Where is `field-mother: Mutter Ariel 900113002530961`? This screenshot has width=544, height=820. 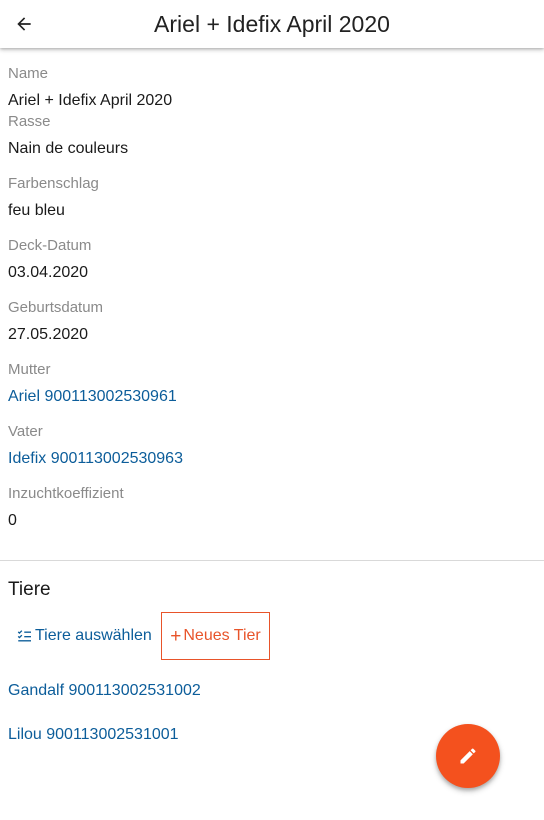
field-mother: Mutter Ariel 900113002530961 is located at coordinates (272, 391).